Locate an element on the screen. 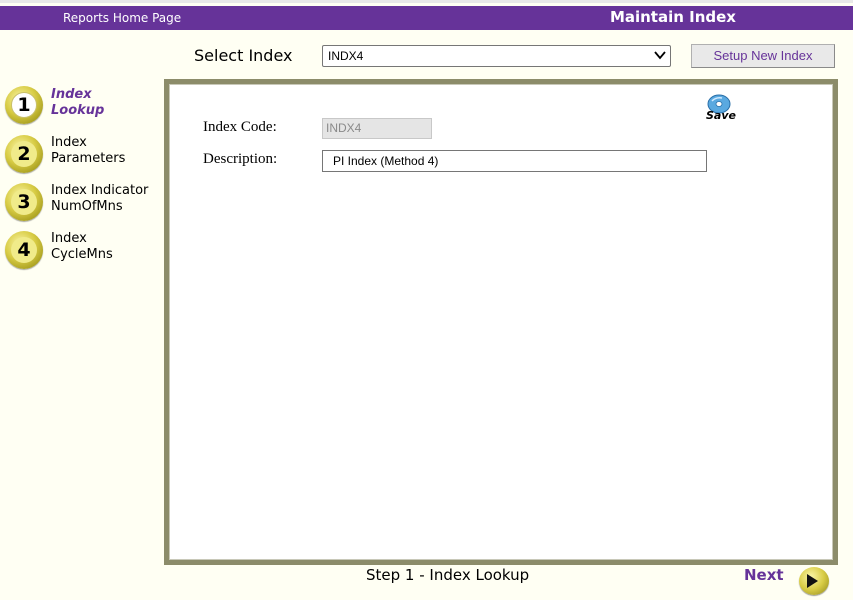 This screenshot has width=853, height=600. arrow-right-icon is located at coordinates (812, 581).